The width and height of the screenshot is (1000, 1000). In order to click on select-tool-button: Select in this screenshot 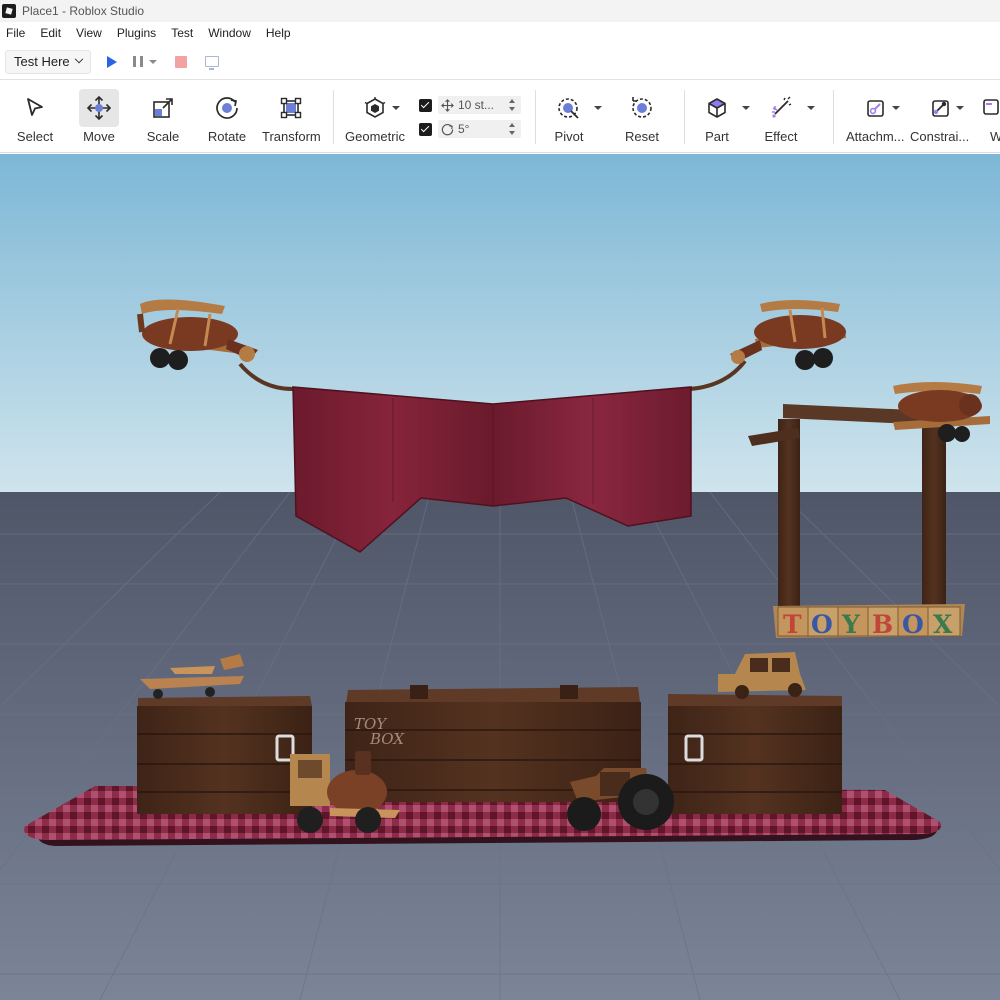, I will do `click(35, 119)`.